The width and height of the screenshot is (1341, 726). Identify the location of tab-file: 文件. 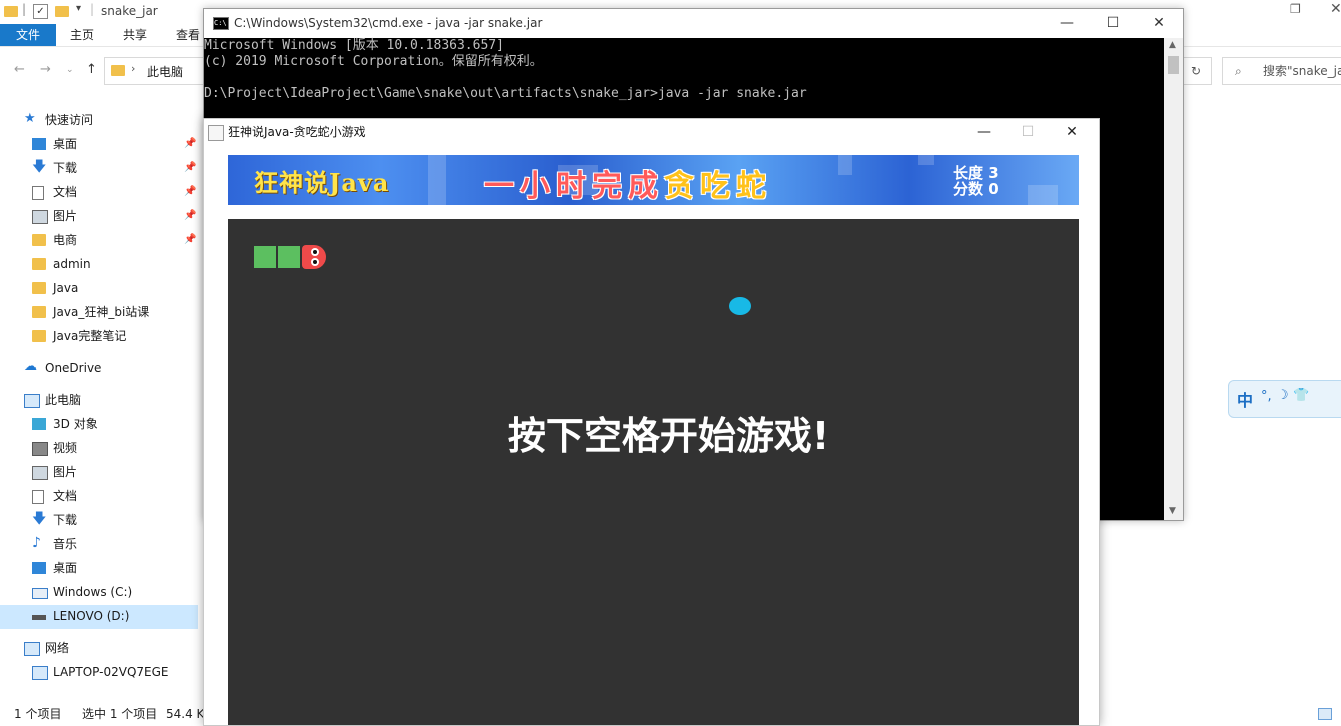
(28, 35).